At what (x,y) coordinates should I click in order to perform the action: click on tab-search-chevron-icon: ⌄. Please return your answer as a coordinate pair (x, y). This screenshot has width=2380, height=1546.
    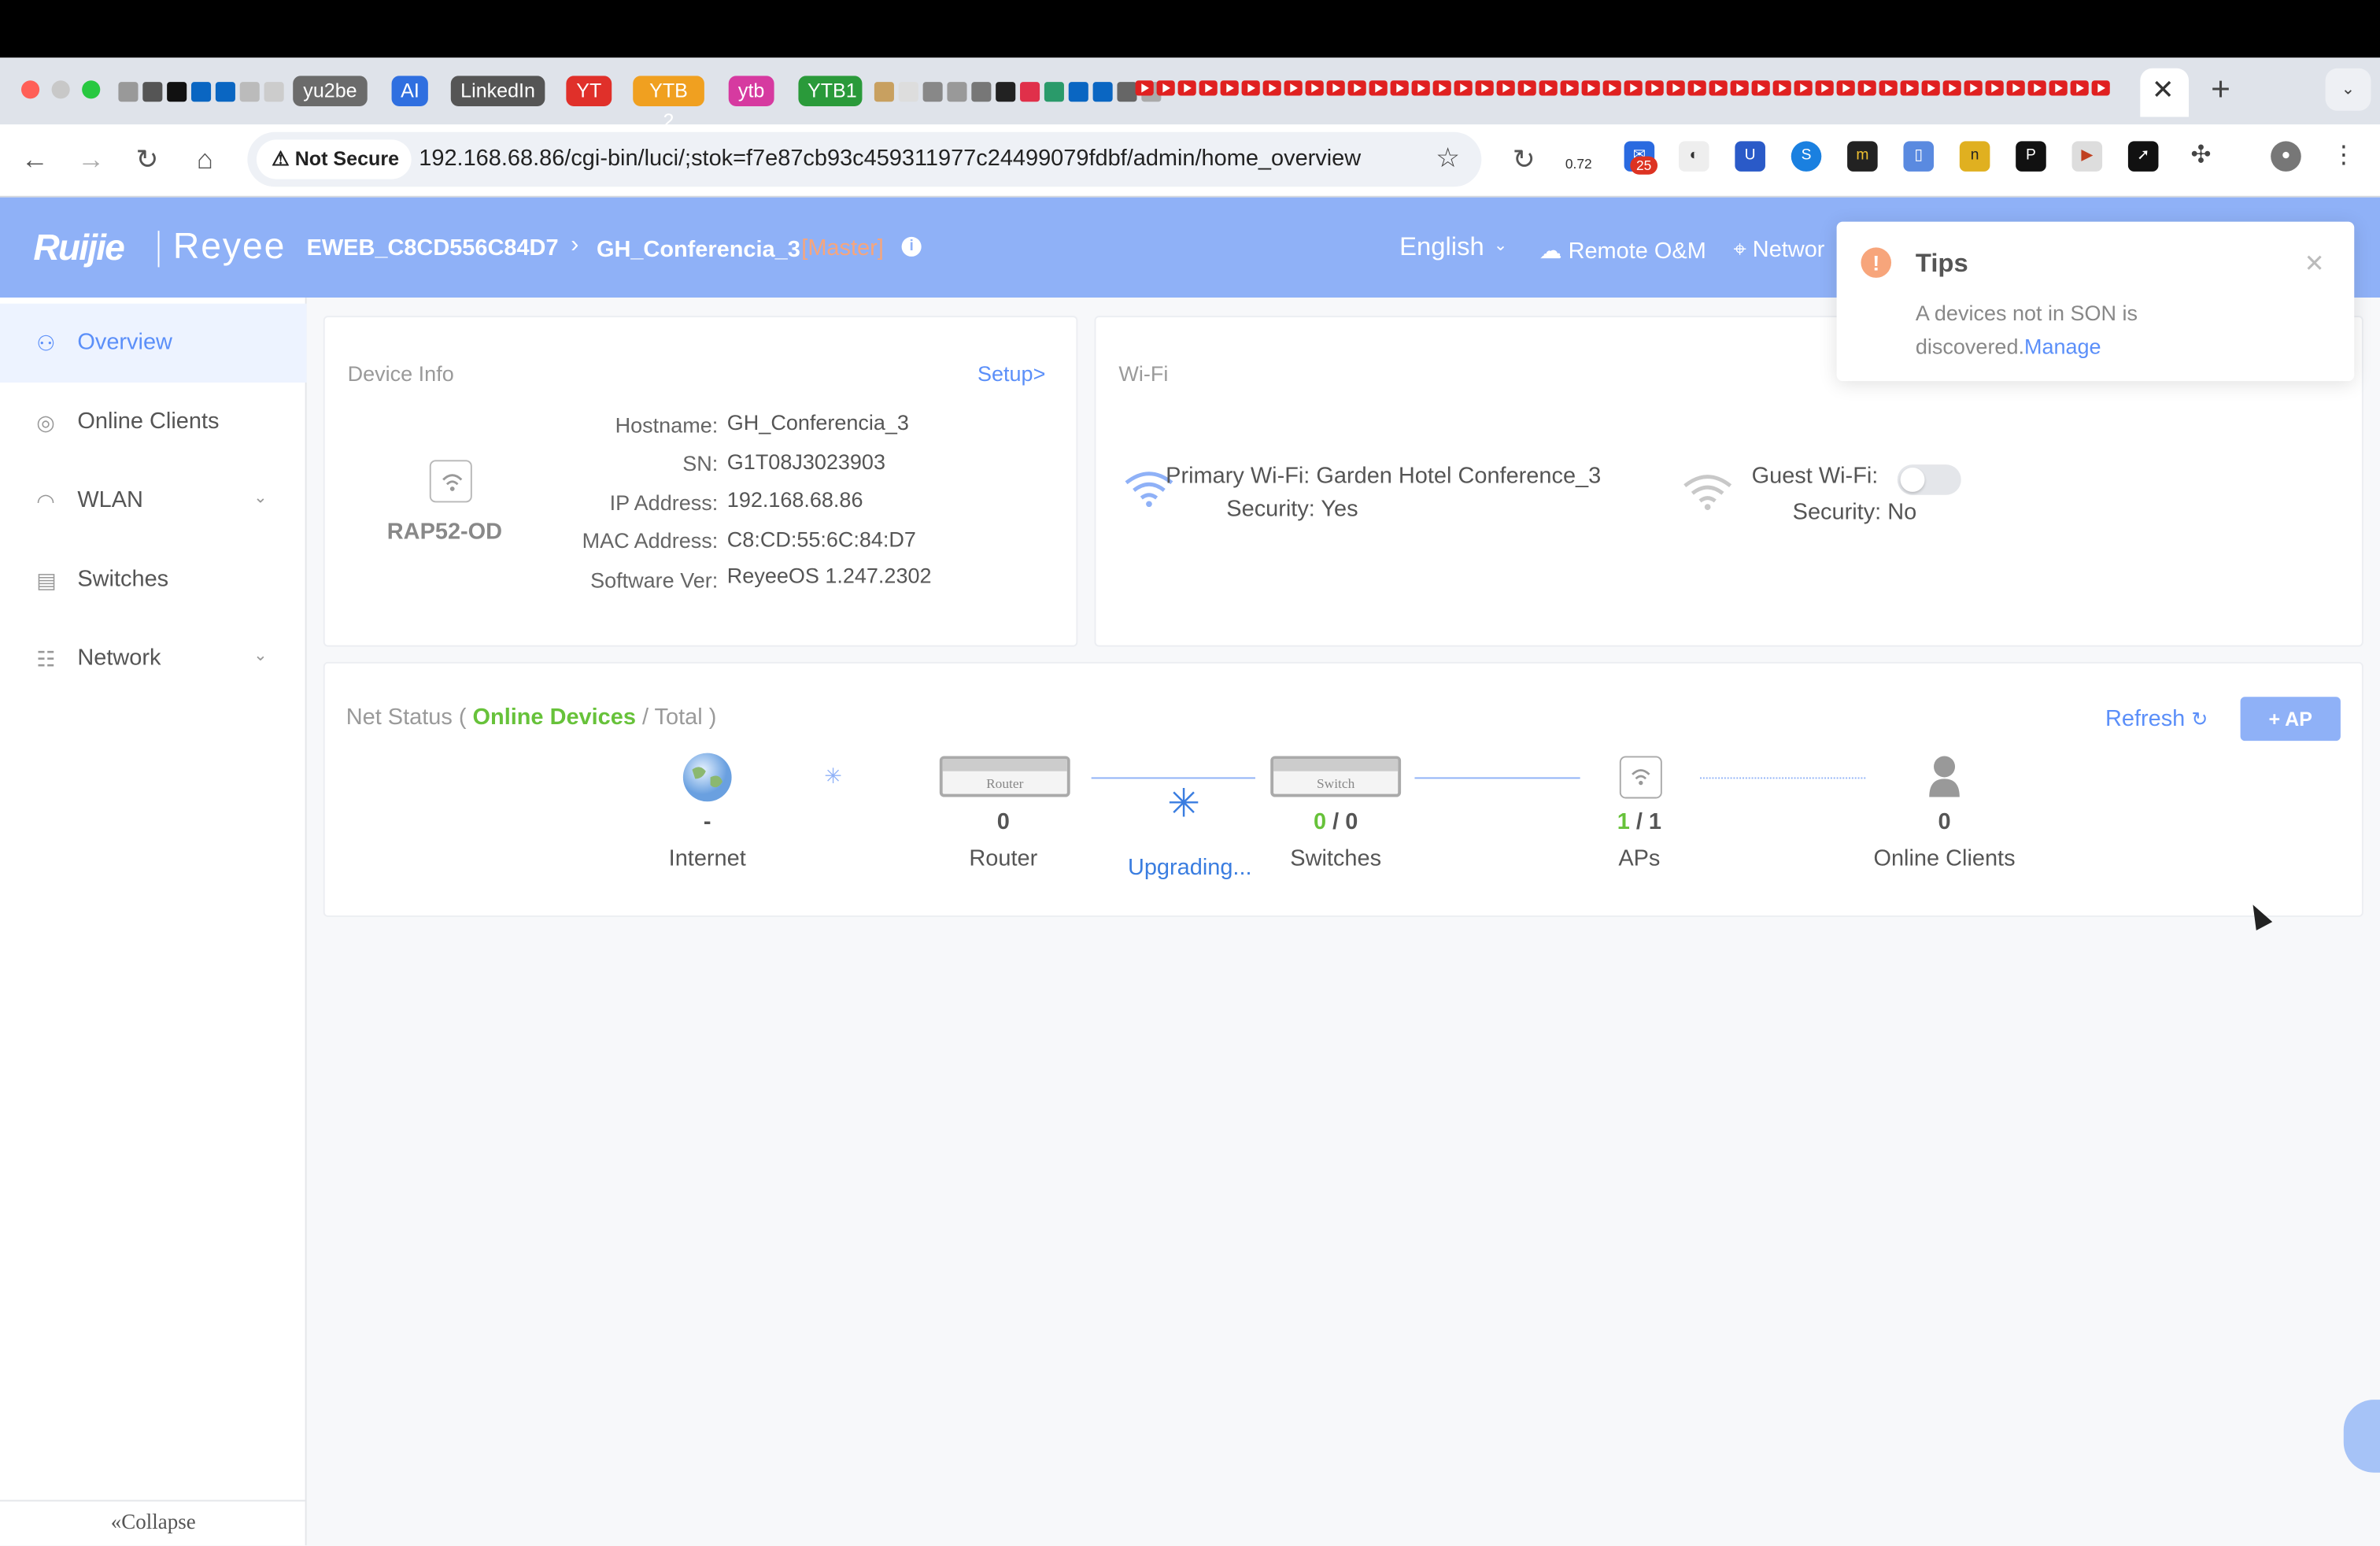
    Looking at the image, I should click on (2348, 89).